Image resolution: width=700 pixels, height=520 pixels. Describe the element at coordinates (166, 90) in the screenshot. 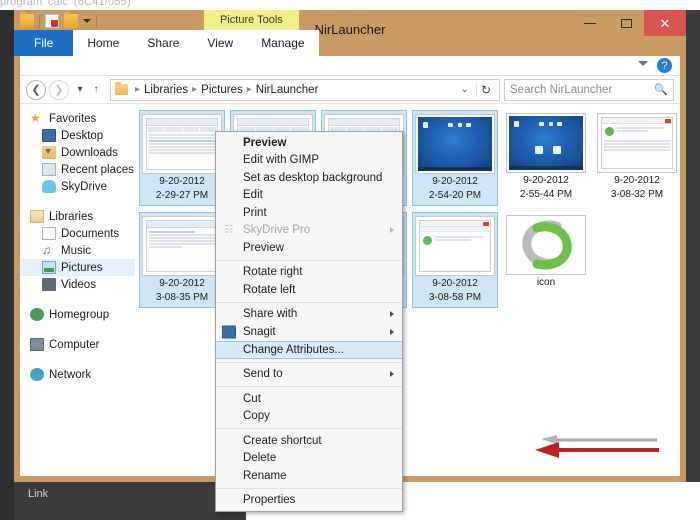

I see `breadcrumb-libraries: Libraries` at that location.